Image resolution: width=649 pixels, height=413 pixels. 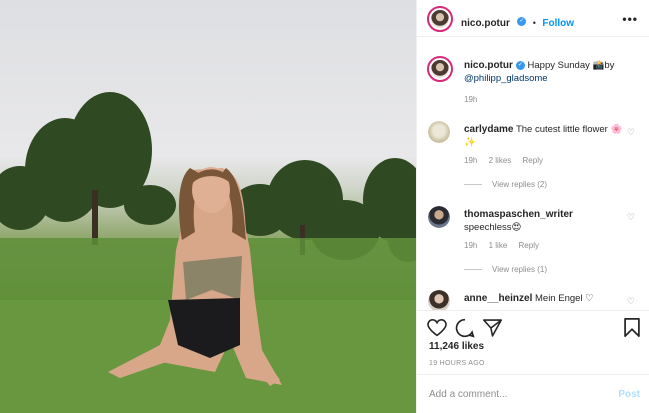 I want to click on comment-text: speechless😍, so click(x=493, y=227).